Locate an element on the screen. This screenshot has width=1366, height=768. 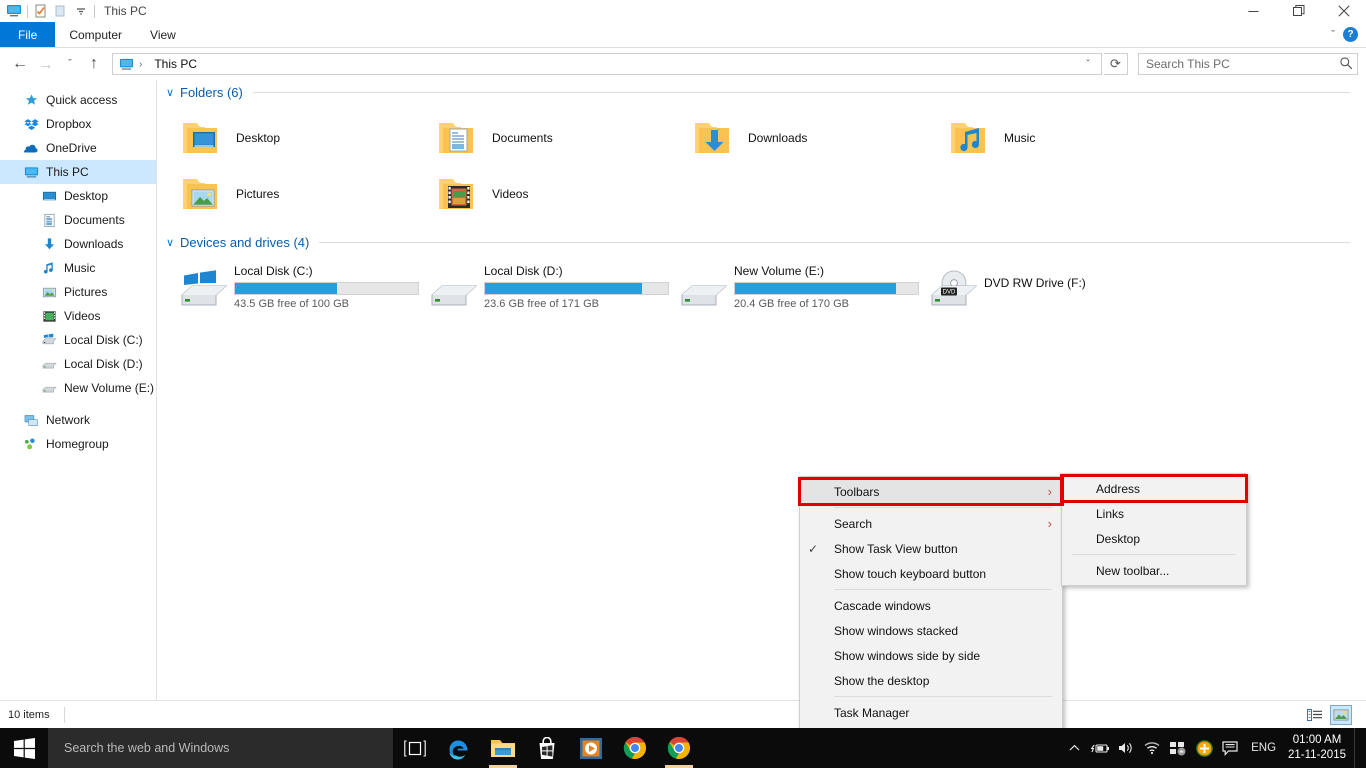
details-view-button is located at coordinates (1315, 715).